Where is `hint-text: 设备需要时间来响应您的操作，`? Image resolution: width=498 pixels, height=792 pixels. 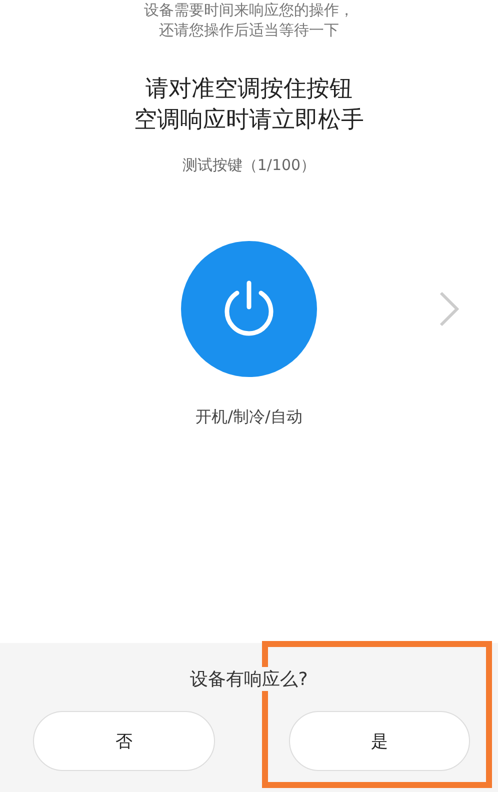 hint-text: 设备需要时间来响应您的操作， is located at coordinates (249, 10).